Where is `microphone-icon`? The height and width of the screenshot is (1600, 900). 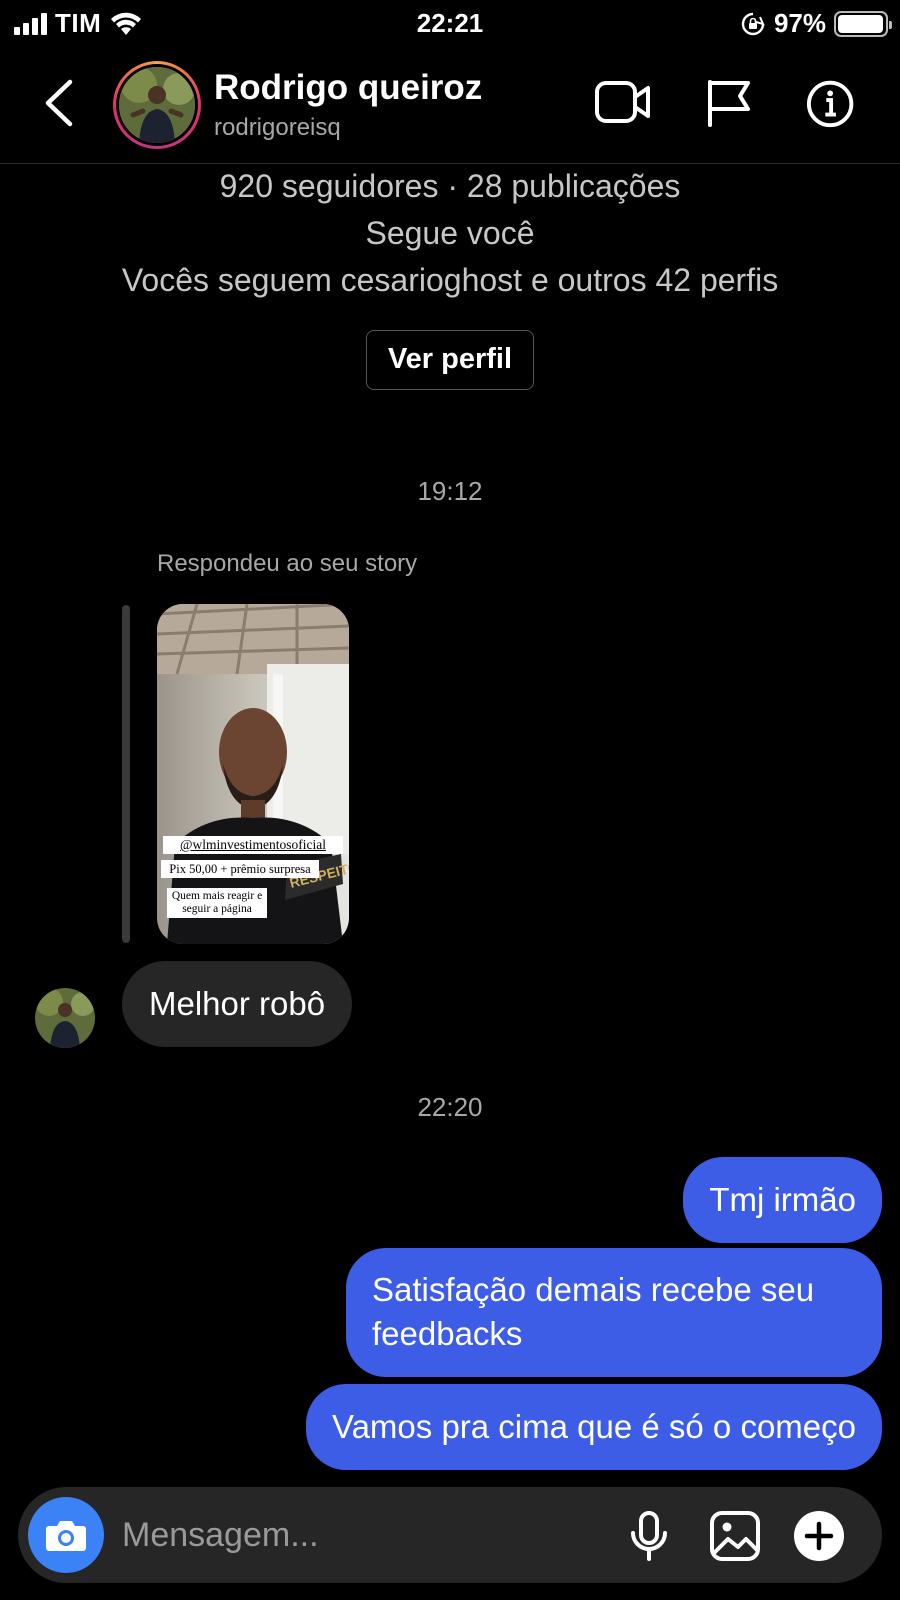 microphone-icon is located at coordinates (649, 1536).